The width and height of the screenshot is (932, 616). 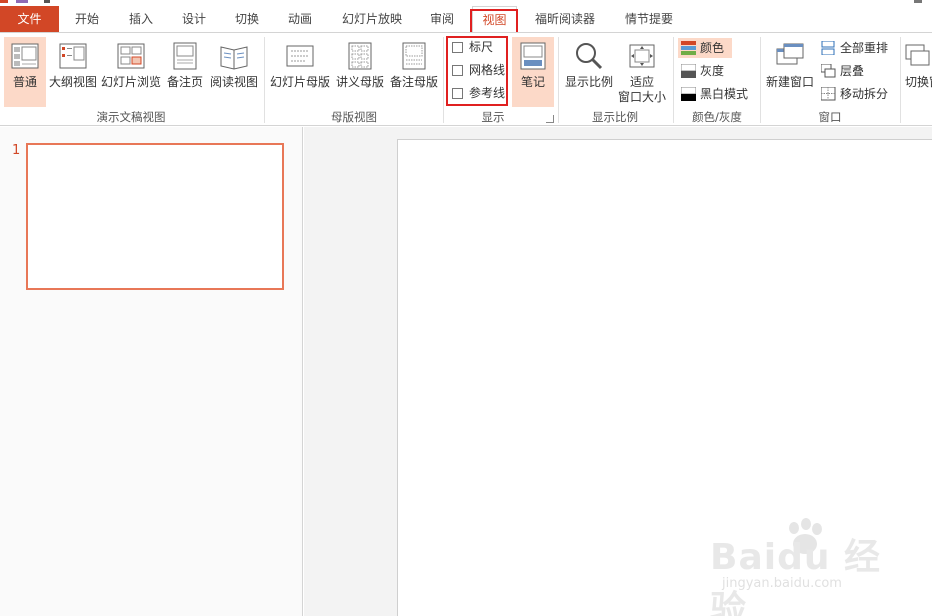 What do you see at coordinates (185, 72) in the screenshot?
I see `notes-page-button: 备注页` at bounding box center [185, 72].